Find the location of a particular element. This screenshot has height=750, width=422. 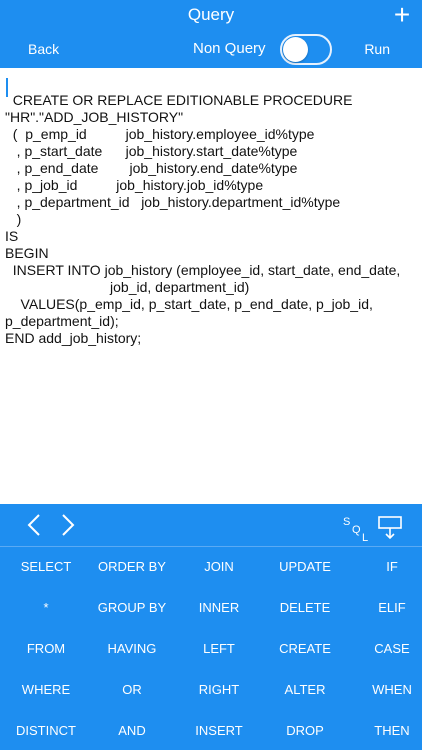

key-drop: DROP is located at coordinates (305, 731).